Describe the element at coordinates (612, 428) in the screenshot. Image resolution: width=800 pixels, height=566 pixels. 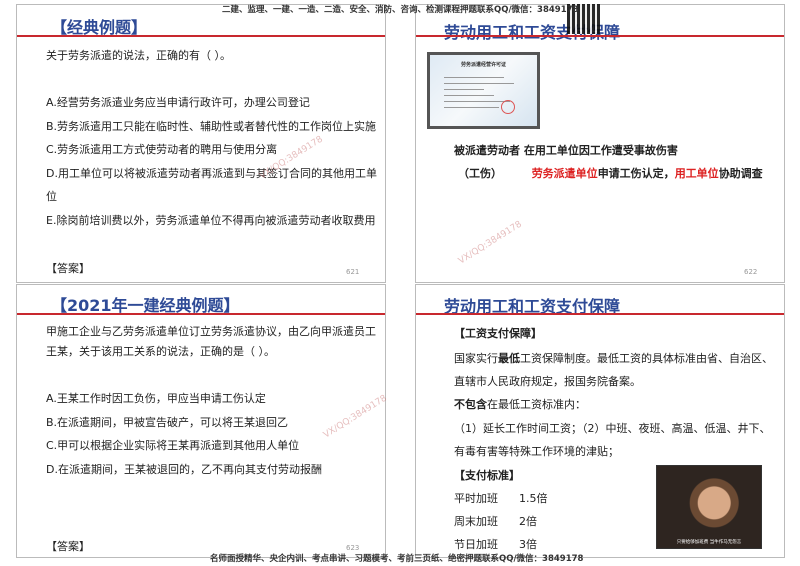
I see `exclusion-items: （1）延长工作时间工资；（2）中班、夜班、高温、低温、井下、` at that location.